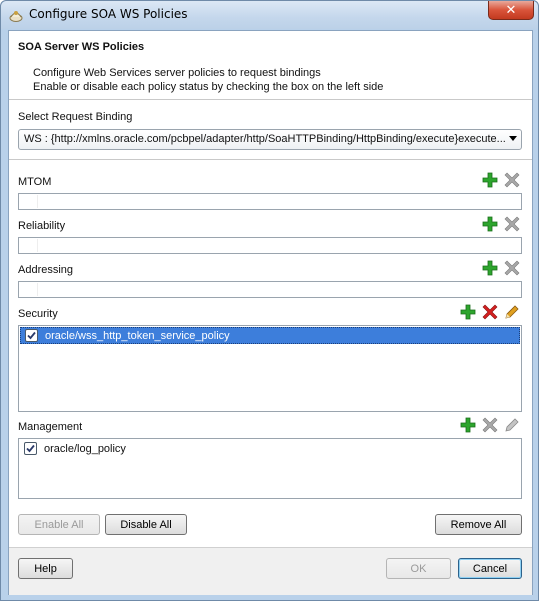 The image size is (539, 601). I want to click on app-icon, so click(16, 16).